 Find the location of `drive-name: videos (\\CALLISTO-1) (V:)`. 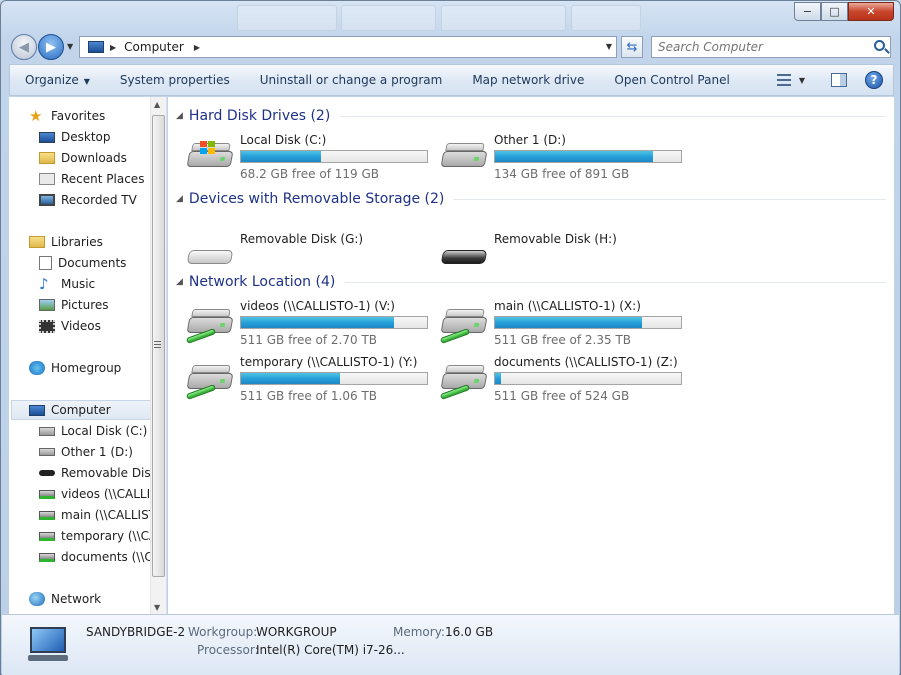

drive-name: videos (\\CALLISTO-1) (V:) is located at coordinates (317, 306).